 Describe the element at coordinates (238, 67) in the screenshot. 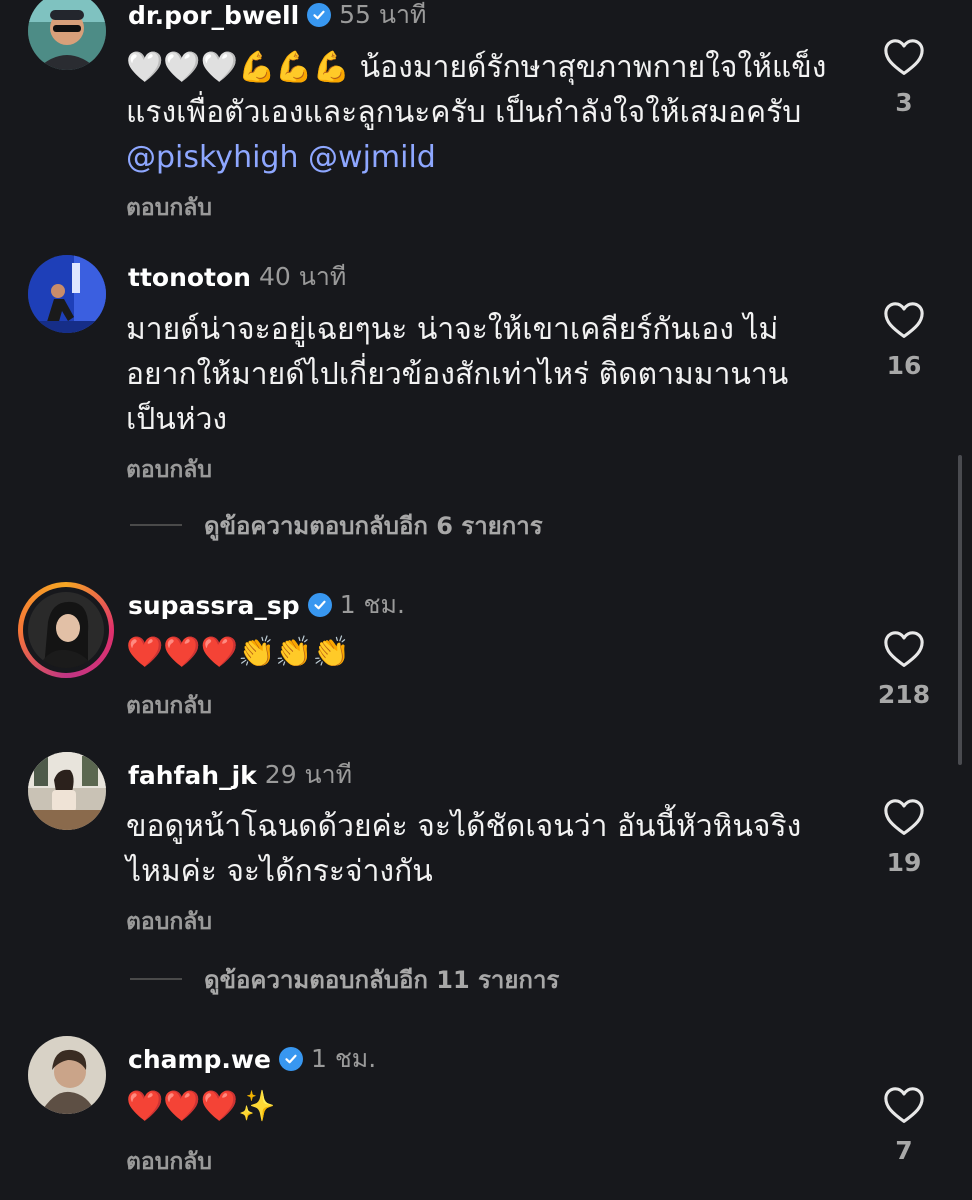

I see `comment-emojis: 🤍🤍🤍💪💪💪` at that location.